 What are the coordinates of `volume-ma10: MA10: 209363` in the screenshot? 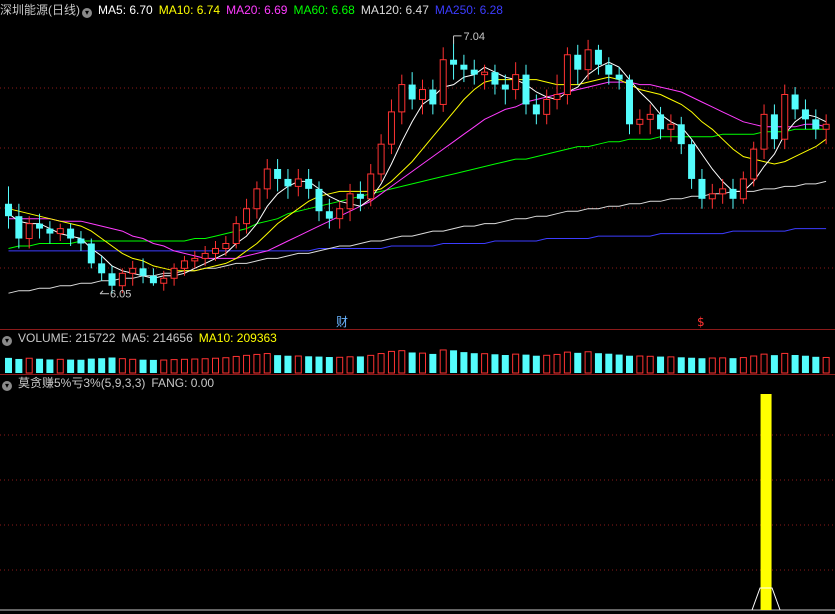 It's located at (237, 338).